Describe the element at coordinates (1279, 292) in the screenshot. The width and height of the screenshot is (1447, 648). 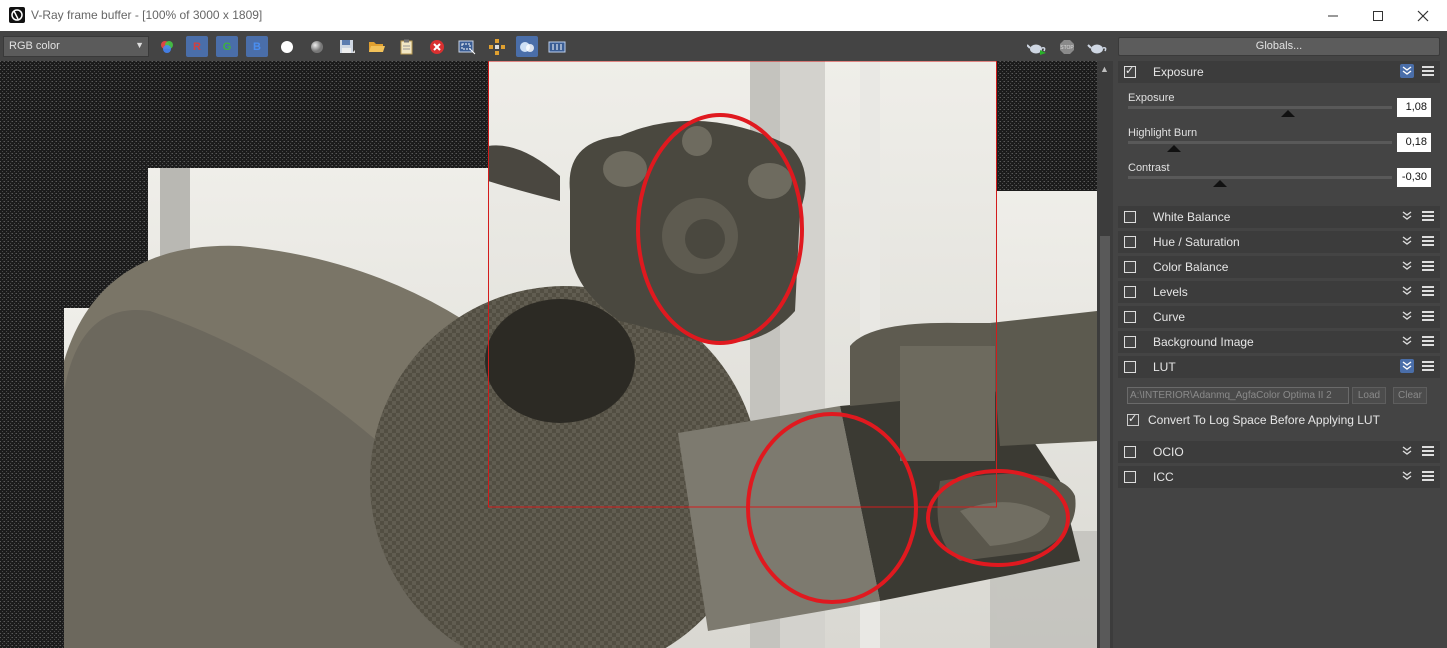
I see `section-levels: Levels` at that location.